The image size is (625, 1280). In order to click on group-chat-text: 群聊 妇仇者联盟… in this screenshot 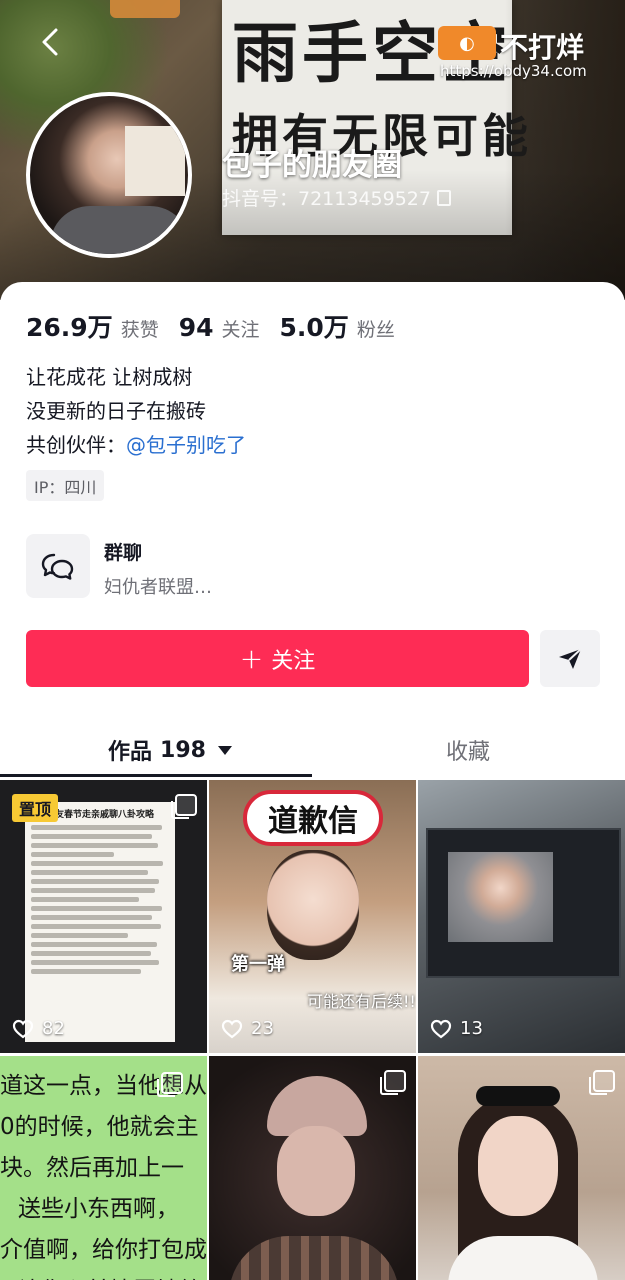, I will do `click(158, 567)`.